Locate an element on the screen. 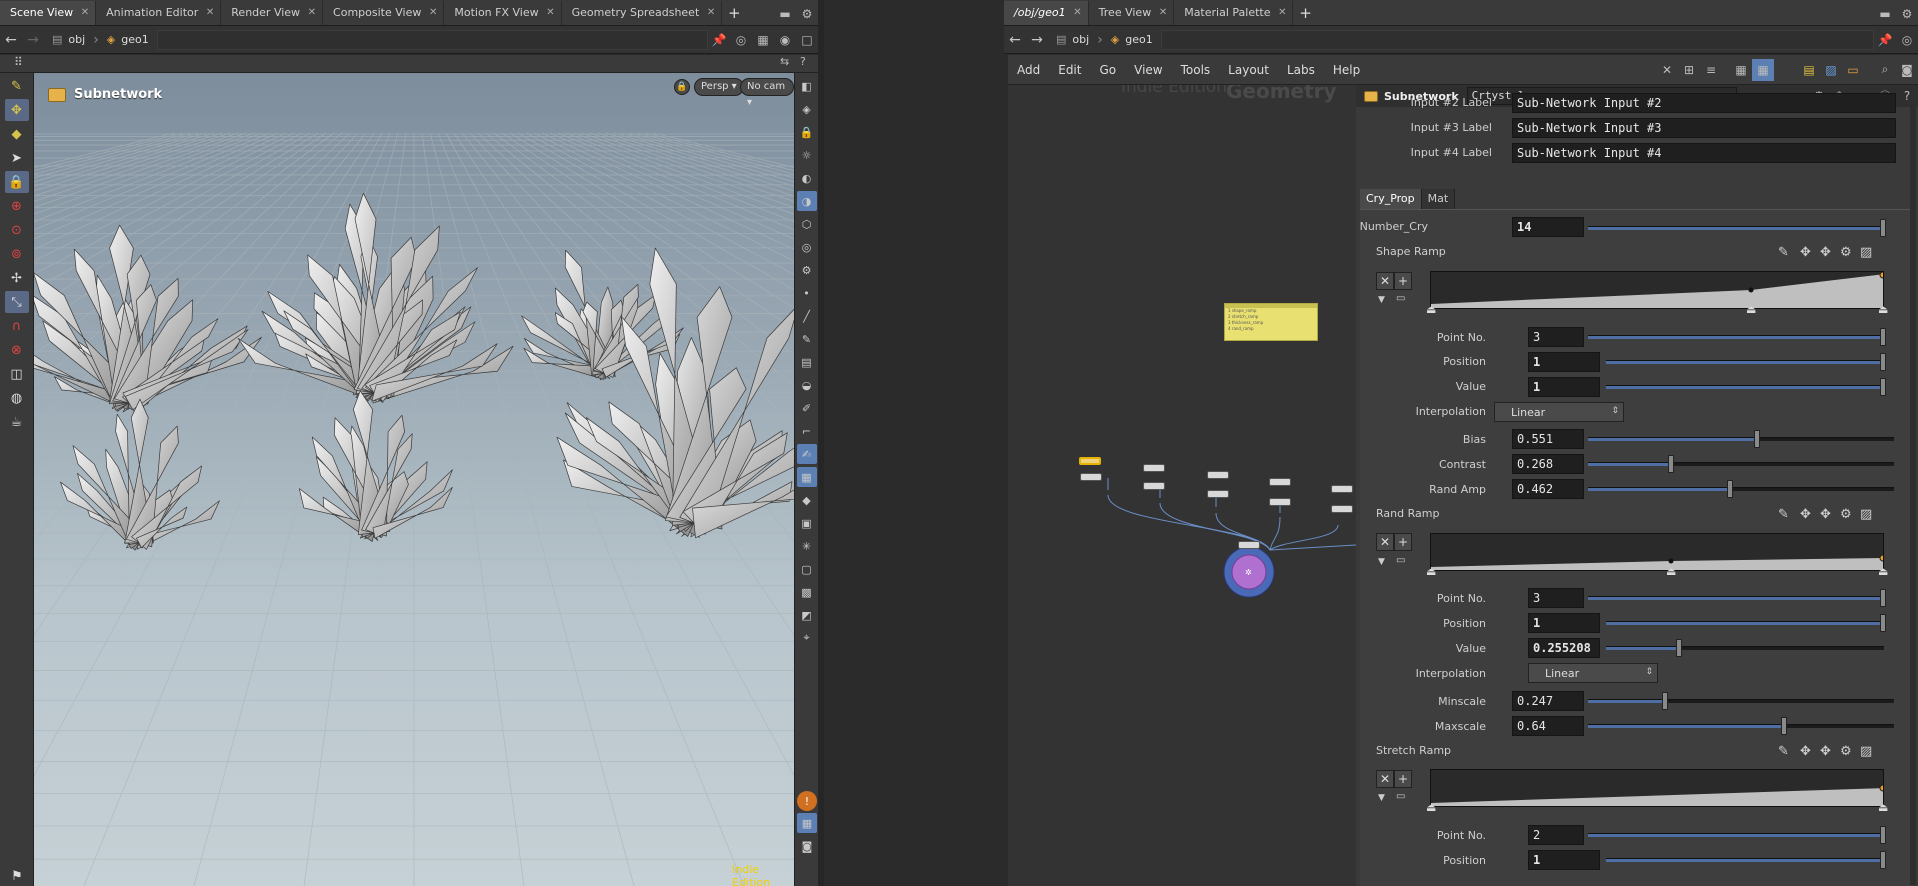 The width and height of the screenshot is (1918, 886). shape-point-no-slider is located at coordinates (1737, 337).